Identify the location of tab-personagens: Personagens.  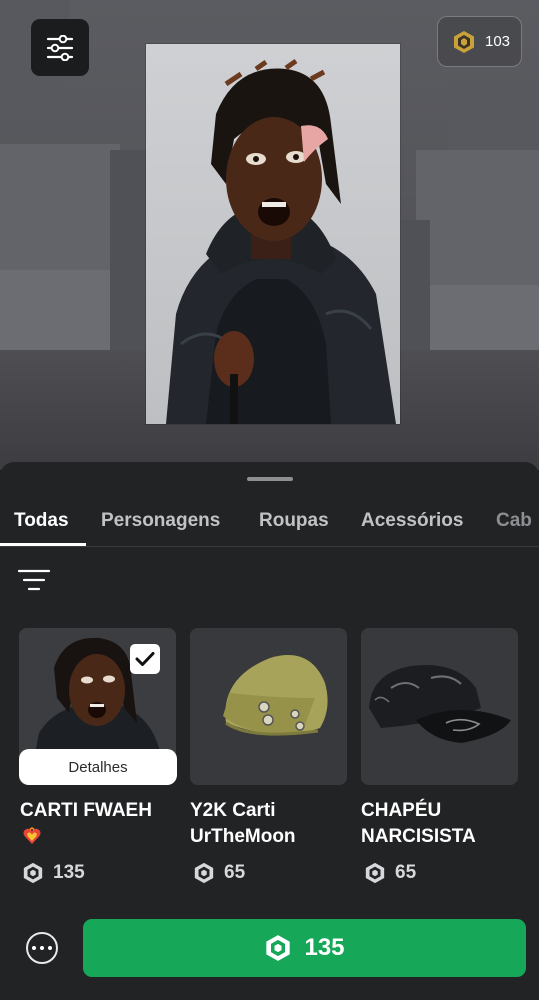
(160, 521).